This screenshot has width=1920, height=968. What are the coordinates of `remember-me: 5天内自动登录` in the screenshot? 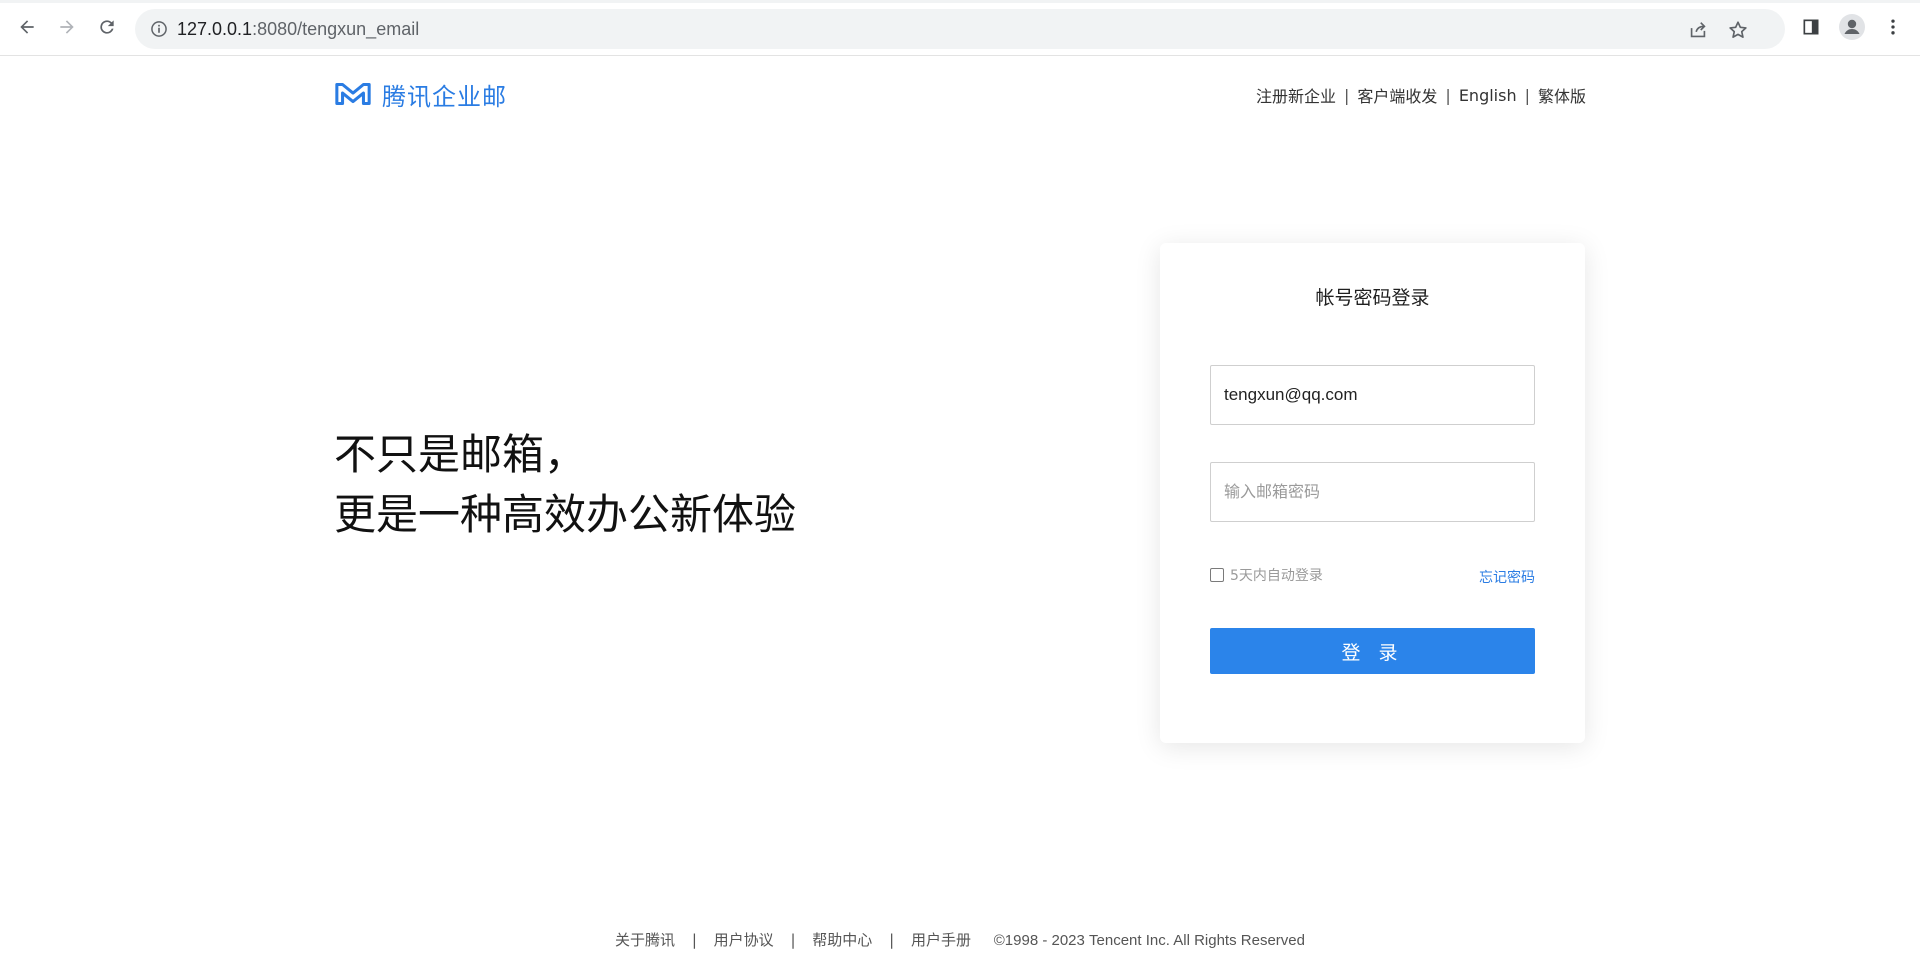 It's located at (1266, 575).